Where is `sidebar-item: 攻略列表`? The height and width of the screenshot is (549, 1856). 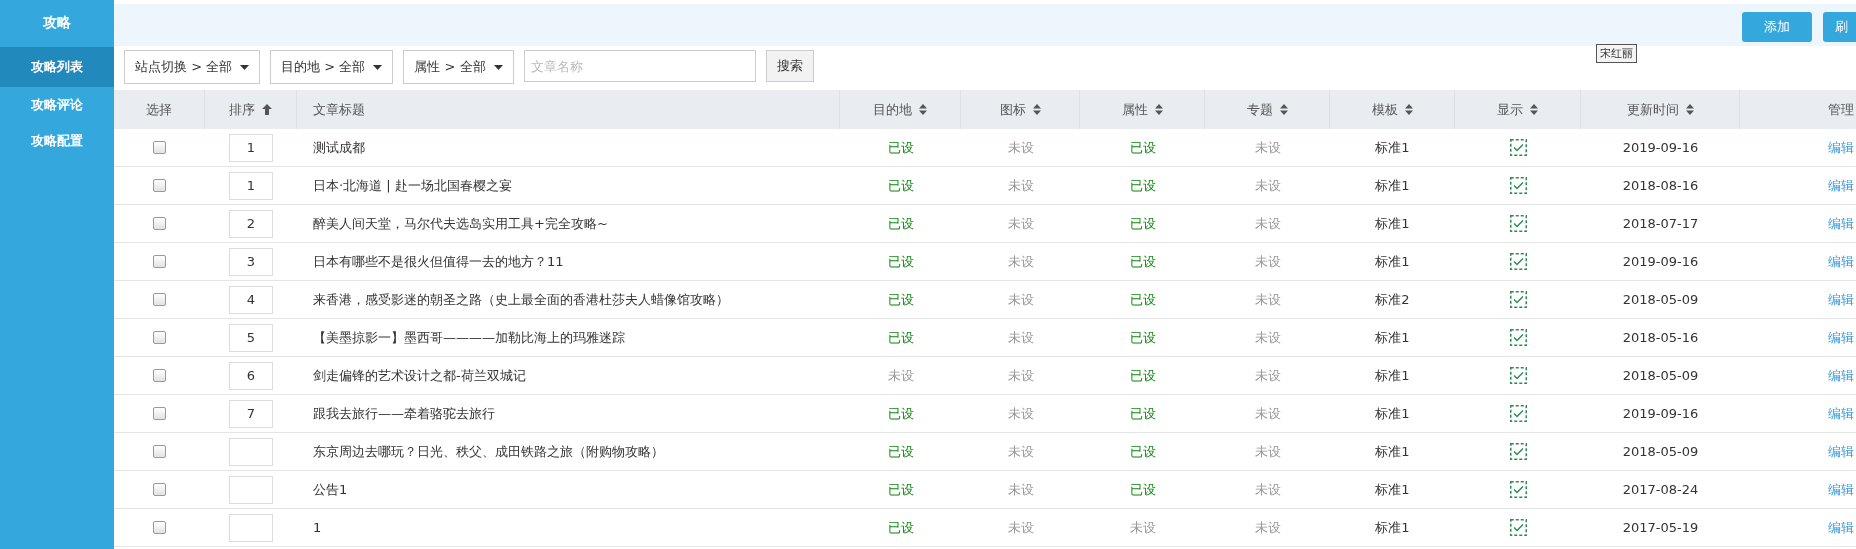
sidebar-item: 攻略列表 is located at coordinates (57, 67).